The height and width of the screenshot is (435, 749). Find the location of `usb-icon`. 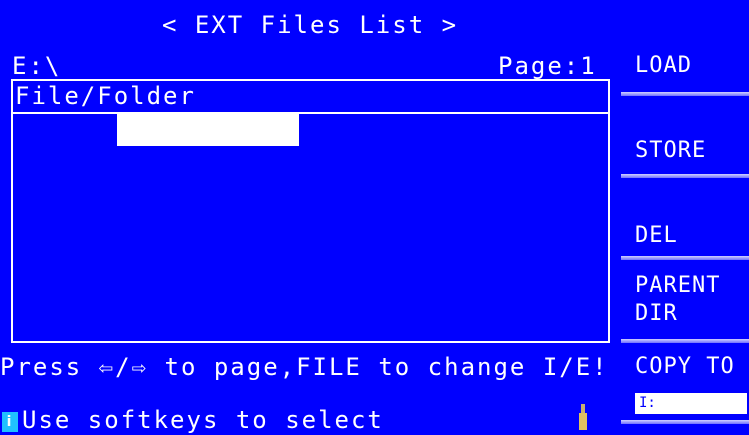

usb-icon is located at coordinates (583, 417).